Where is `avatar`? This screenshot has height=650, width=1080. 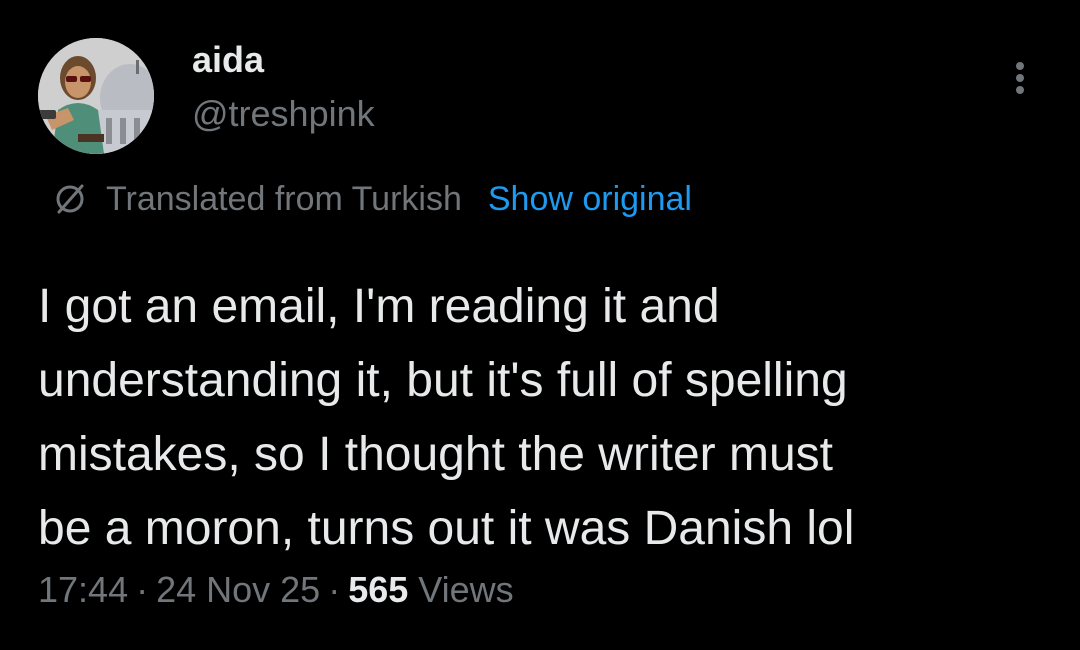
avatar is located at coordinates (96, 96).